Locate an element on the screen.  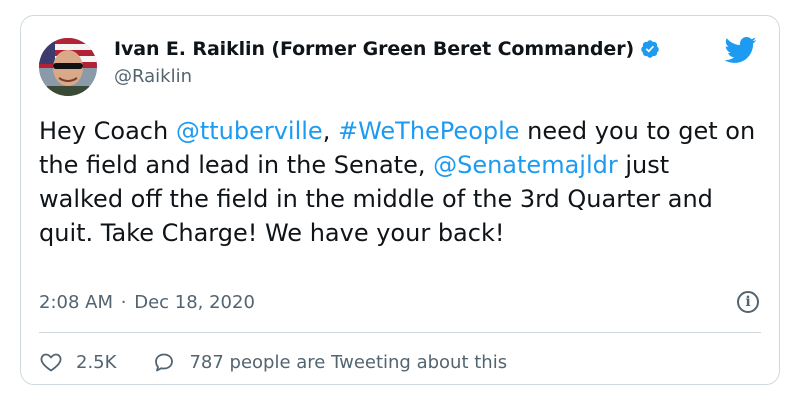
avatar-image is located at coordinates (68, 67).